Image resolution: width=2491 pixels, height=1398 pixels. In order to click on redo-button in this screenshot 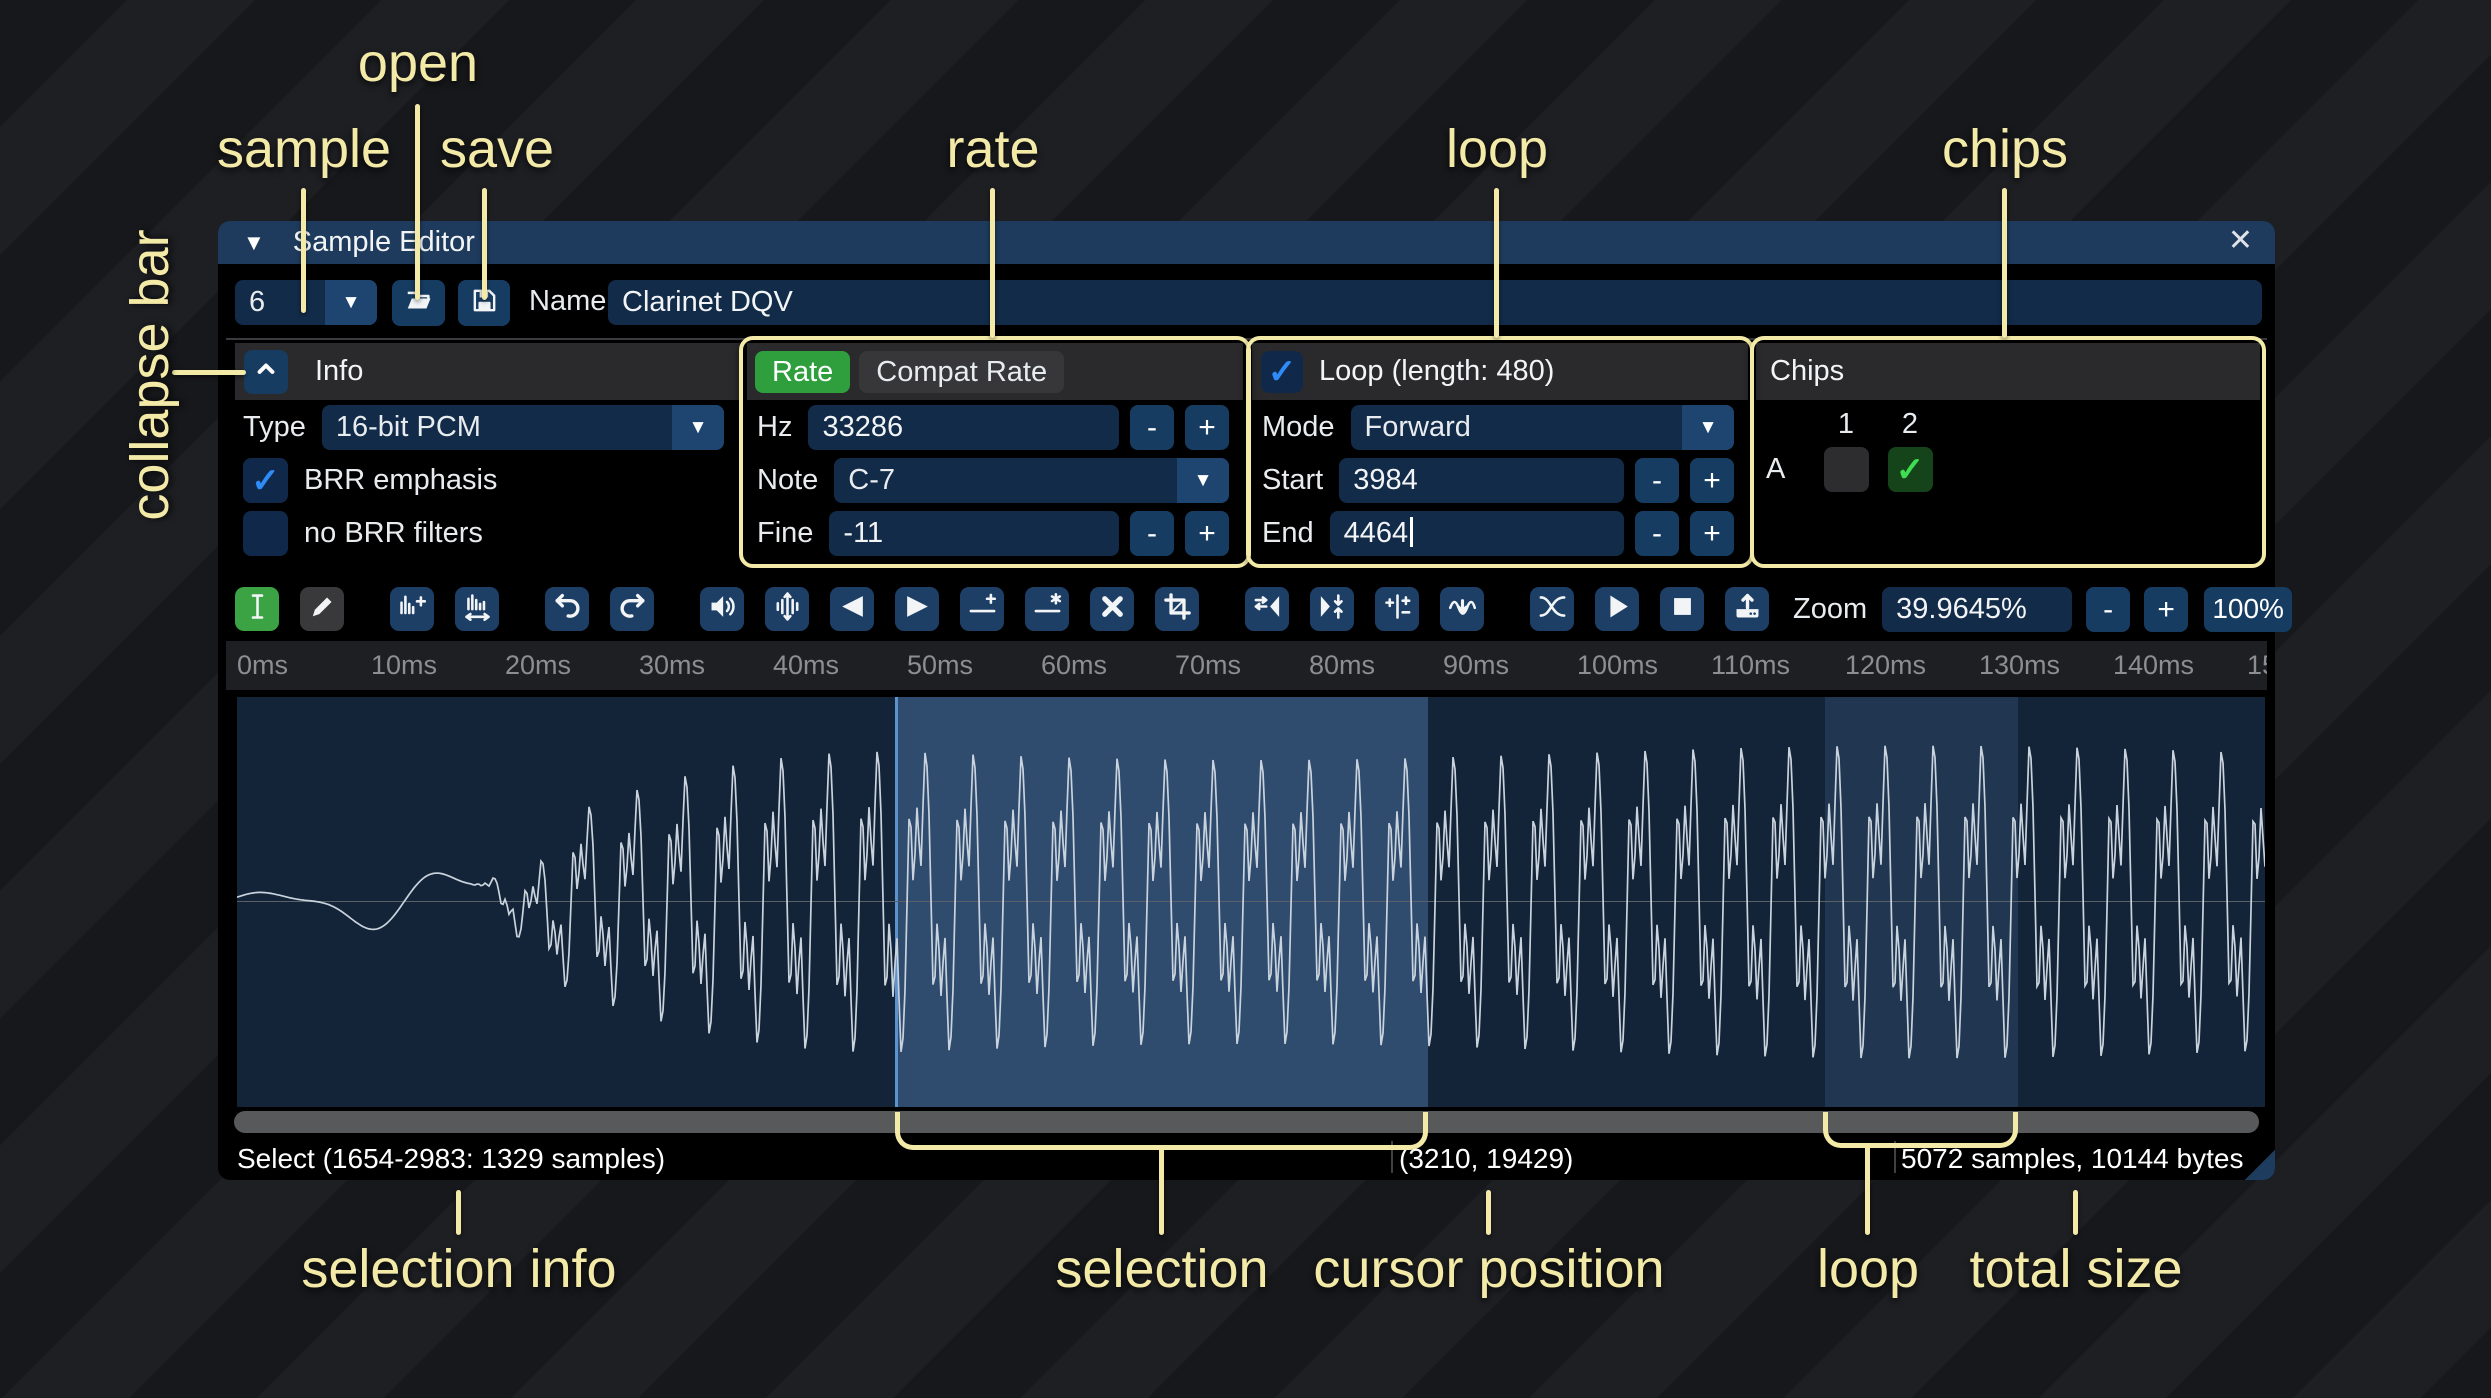, I will do `click(632, 609)`.